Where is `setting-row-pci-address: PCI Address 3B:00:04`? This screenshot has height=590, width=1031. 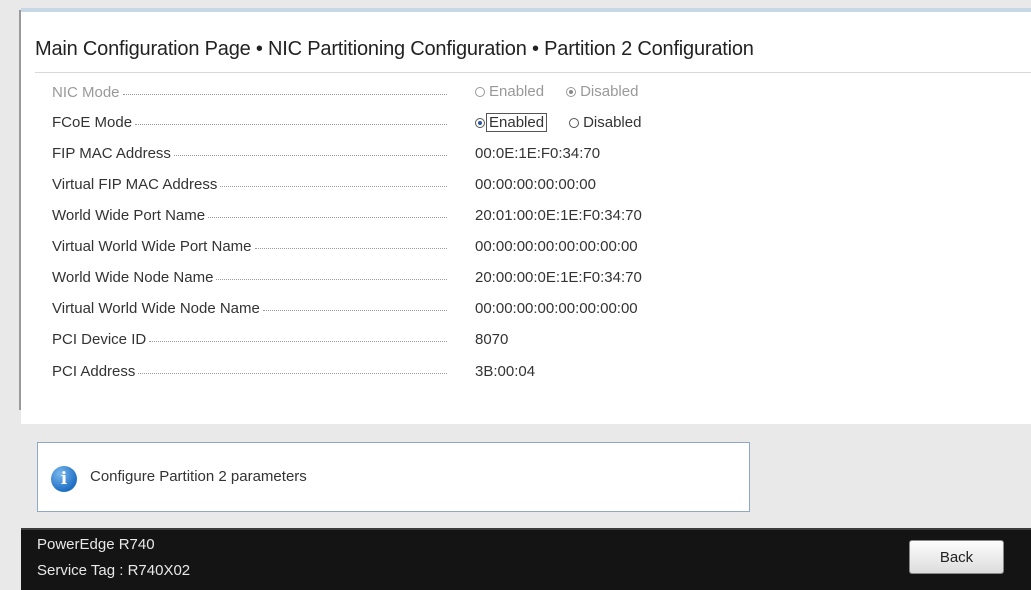 setting-row-pci-address: PCI Address 3B:00:04 is located at coordinates (402, 372).